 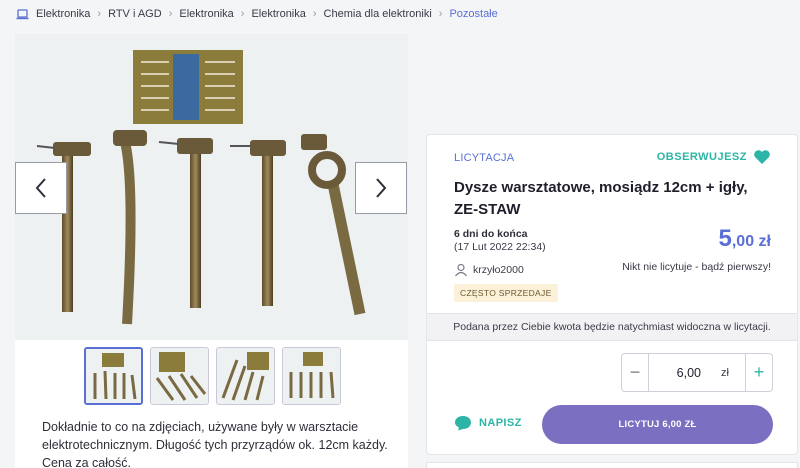 What do you see at coordinates (500, 247) in the screenshot?
I see `end-date: (17 Lut 2022 22:34)` at bounding box center [500, 247].